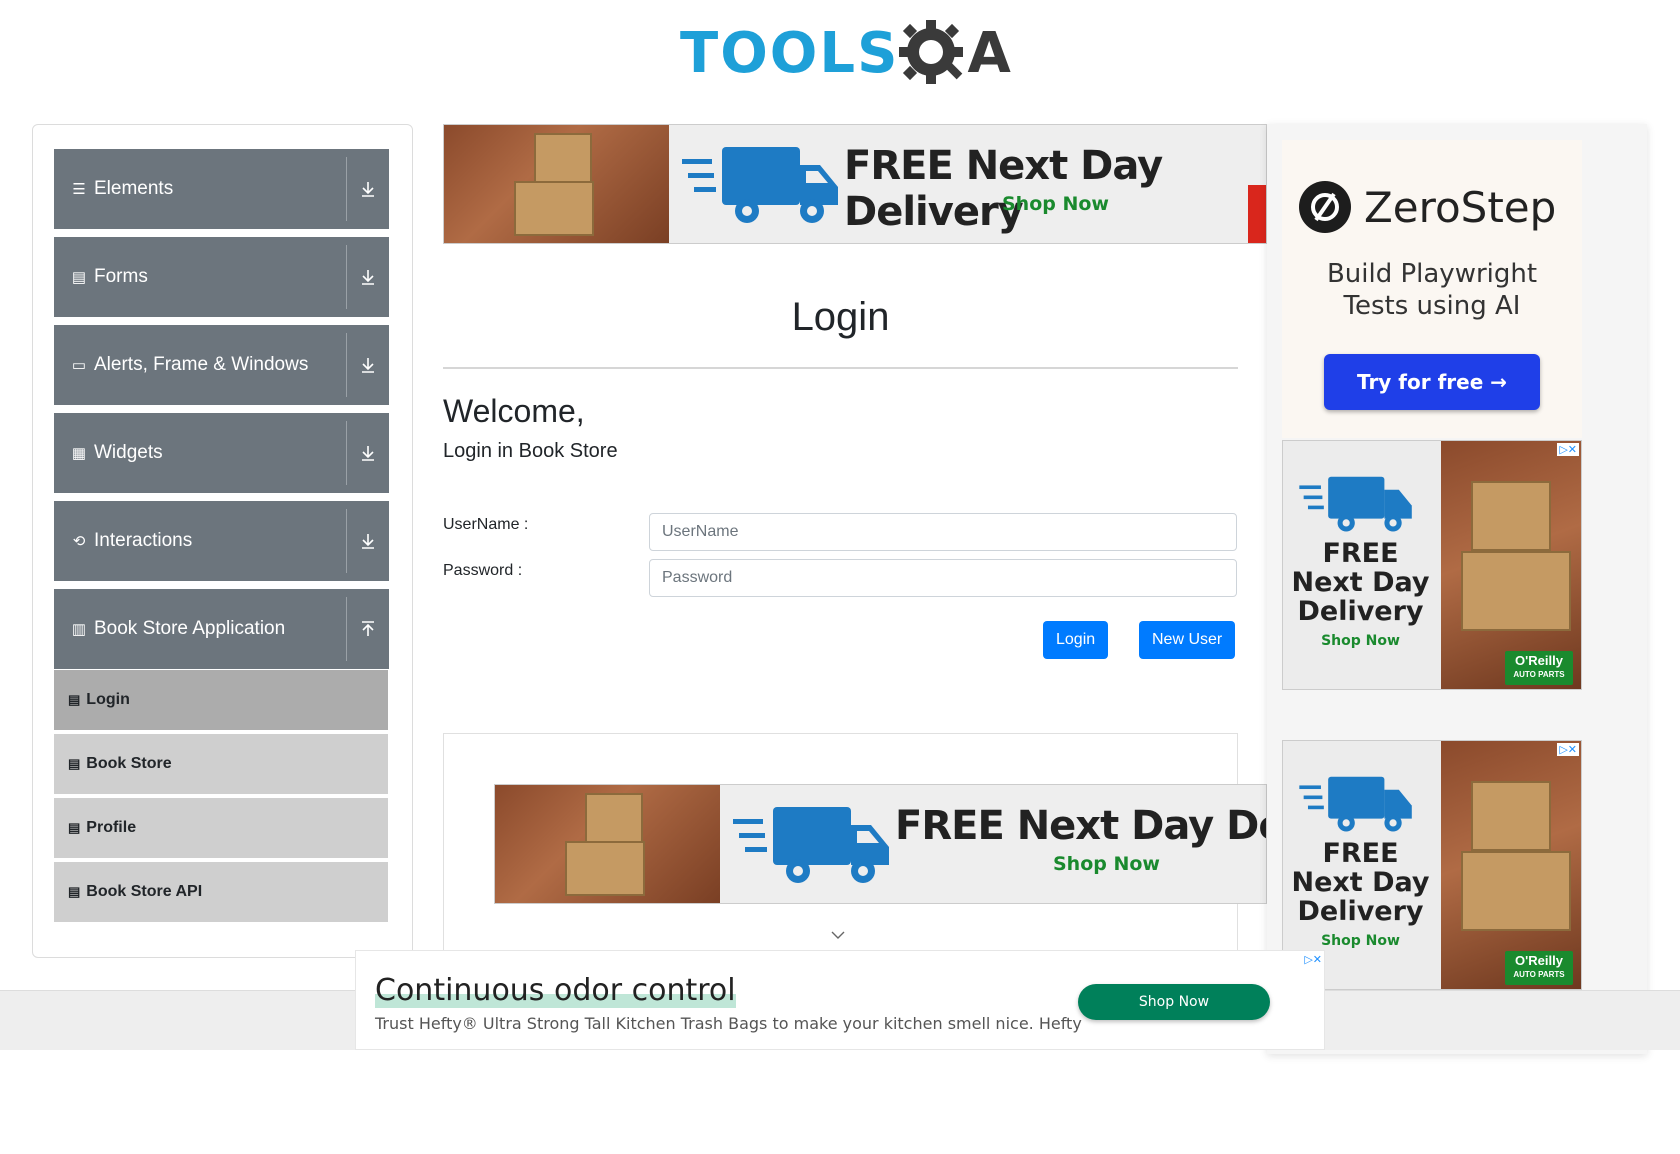 This screenshot has height=1154, width=1680. What do you see at coordinates (79, 629) in the screenshot?
I see `books-icon: ▥` at bounding box center [79, 629].